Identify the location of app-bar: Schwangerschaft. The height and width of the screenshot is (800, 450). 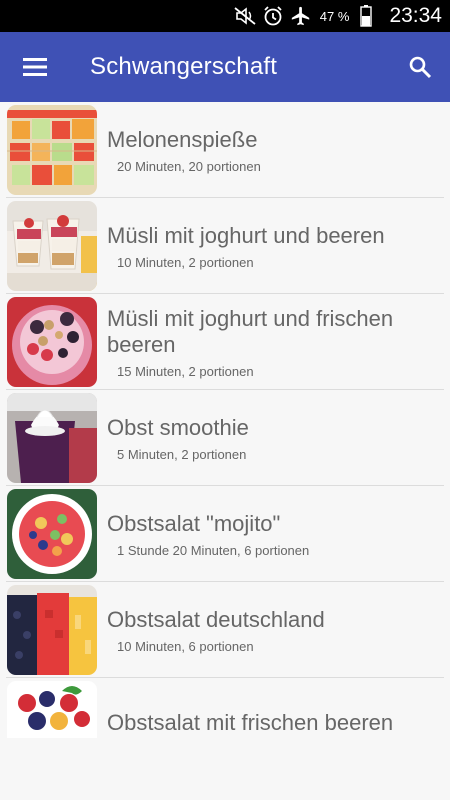
(225, 67).